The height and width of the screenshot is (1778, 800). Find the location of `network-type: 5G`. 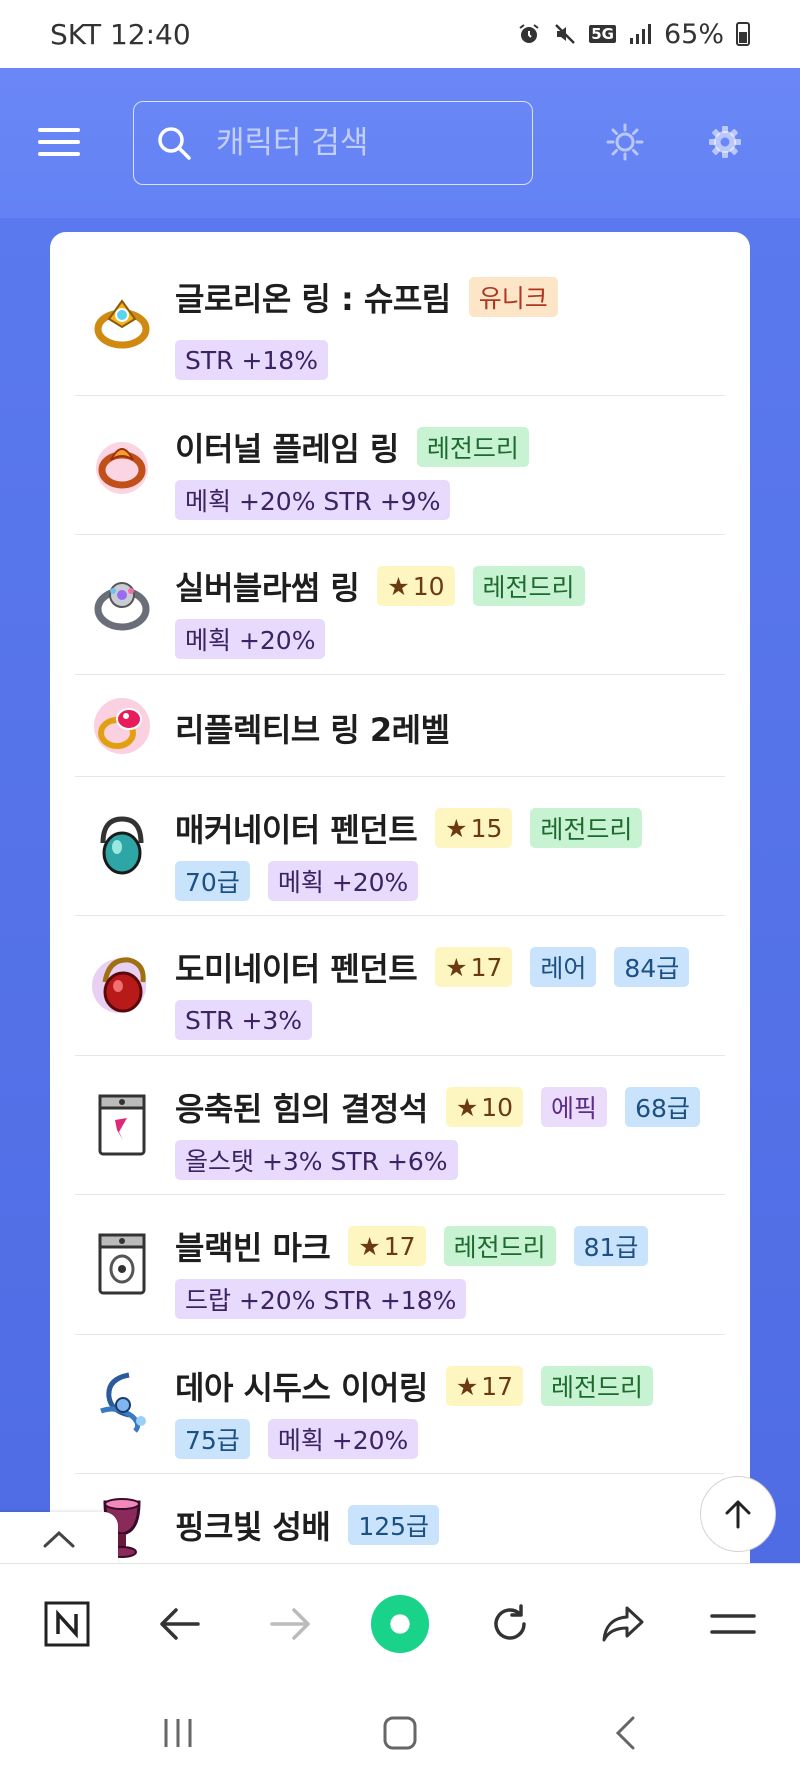

network-type: 5G is located at coordinates (602, 34).